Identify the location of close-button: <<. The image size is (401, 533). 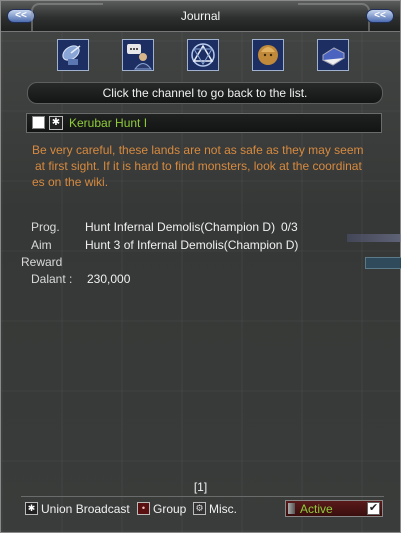
(380, 16).